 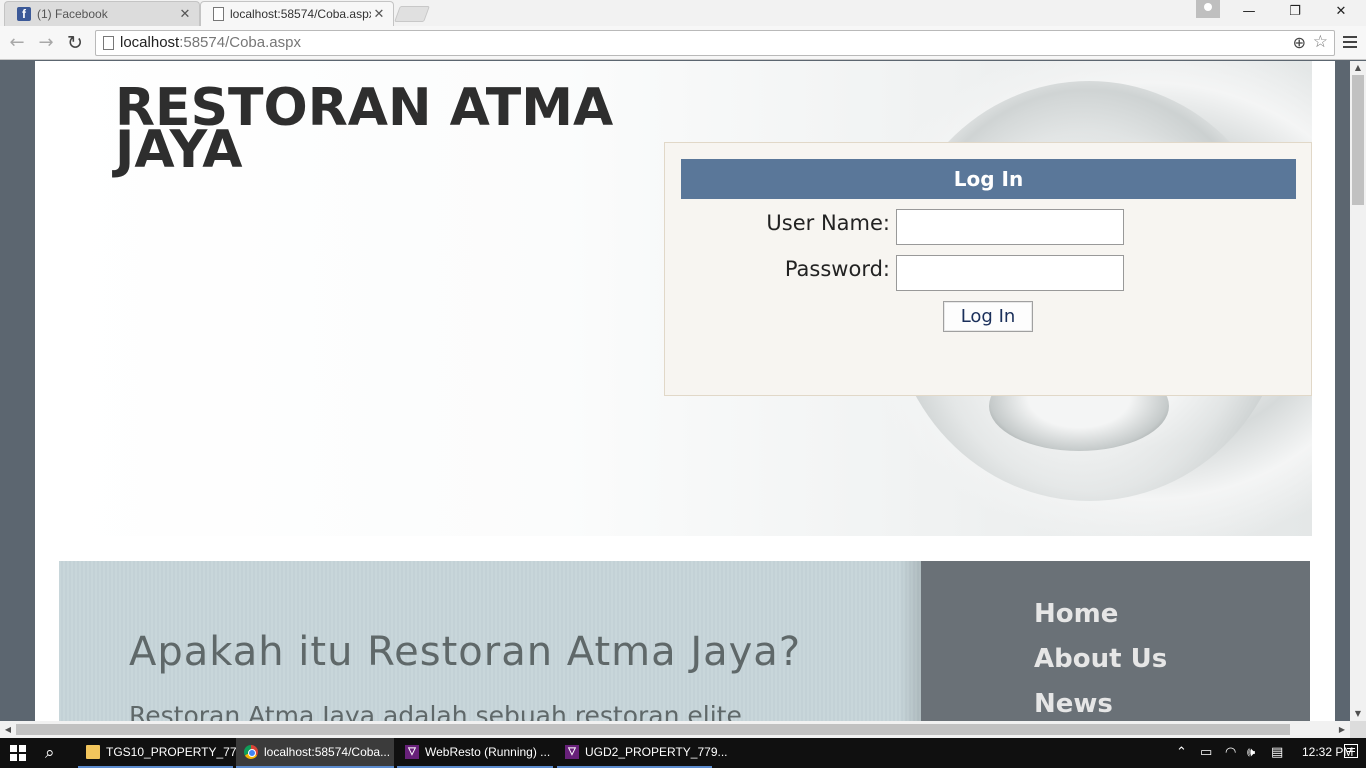 What do you see at coordinates (1358, 68) in the screenshot?
I see `scroll-up-icon: ▲` at bounding box center [1358, 68].